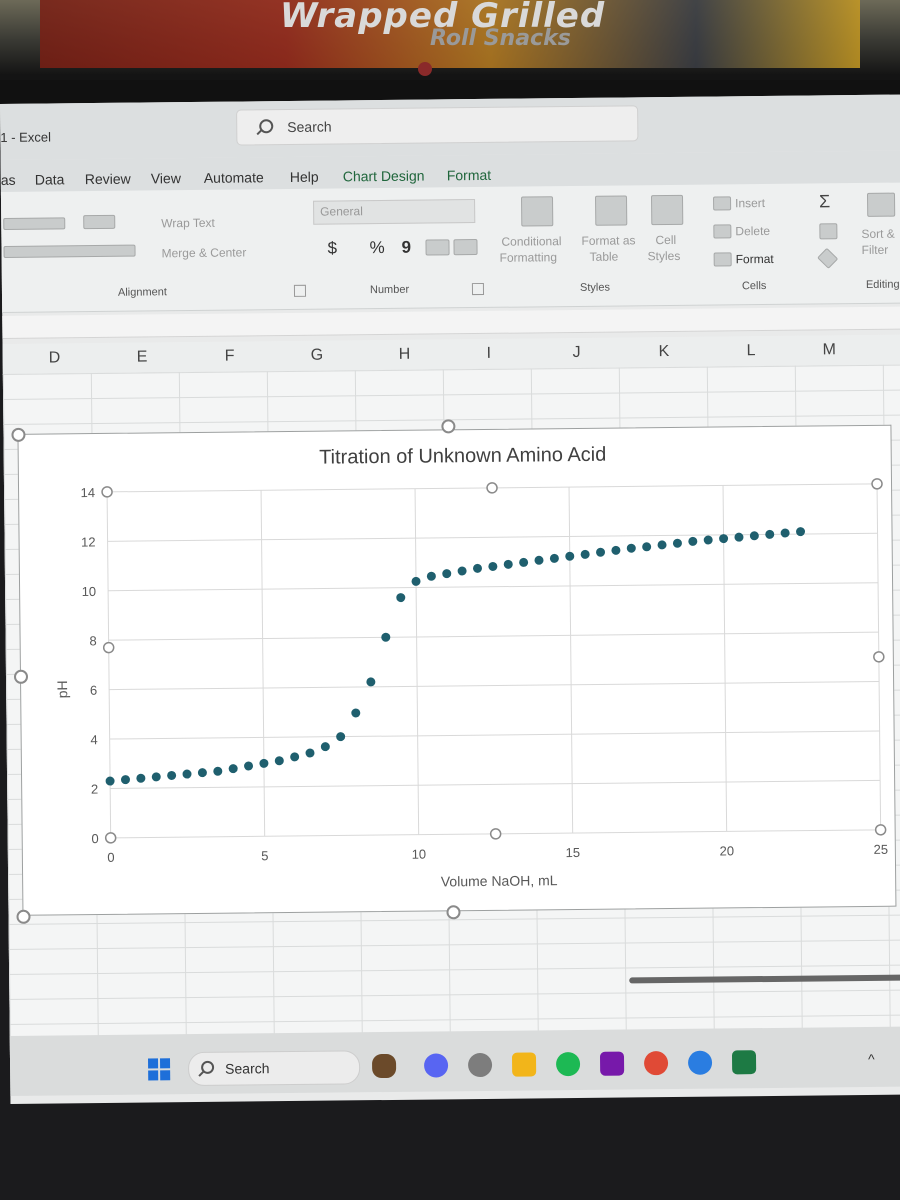 This screenshot has width=900, height=1200. What do you see at coordinates (828, 258) in the screenshot?
I see `clear-eraser-icon` at bounding box center [828, 258].